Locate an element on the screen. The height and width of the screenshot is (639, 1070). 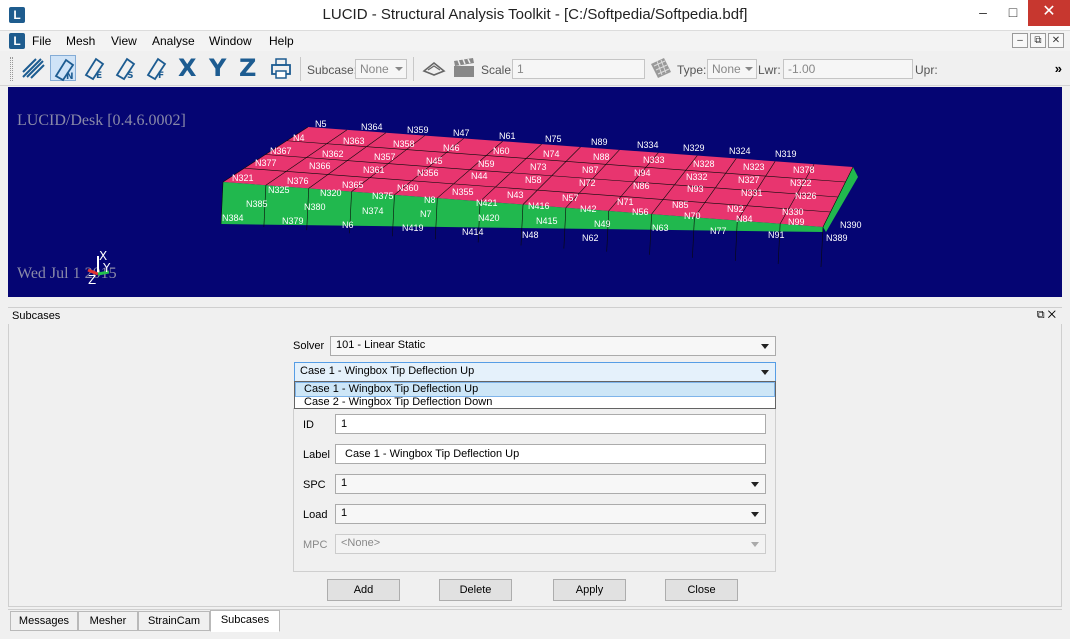
subcase-label: Subcase: is located at coordinates (332, 70).